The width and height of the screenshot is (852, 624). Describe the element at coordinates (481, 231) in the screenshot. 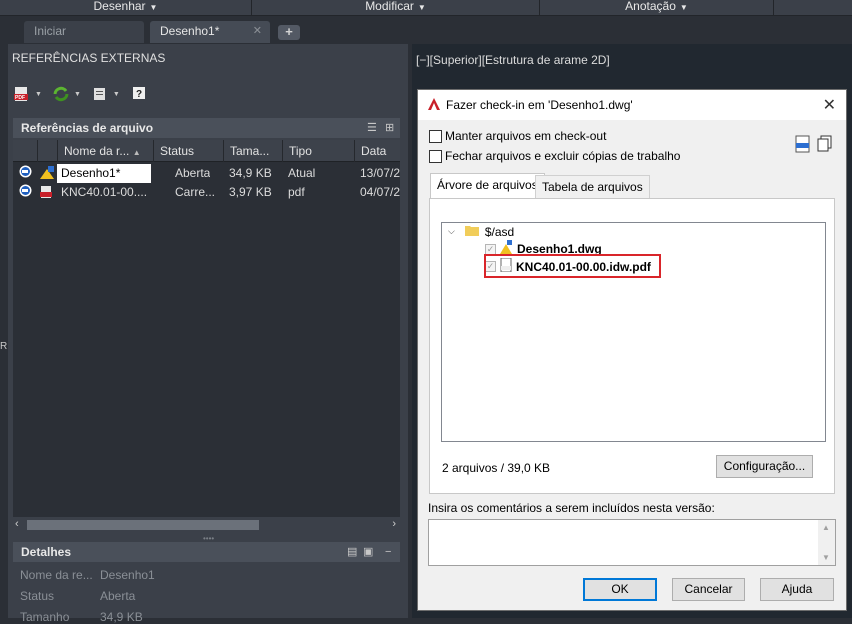

I see `tree-folder-row: ⌵ $/asd` at that location.